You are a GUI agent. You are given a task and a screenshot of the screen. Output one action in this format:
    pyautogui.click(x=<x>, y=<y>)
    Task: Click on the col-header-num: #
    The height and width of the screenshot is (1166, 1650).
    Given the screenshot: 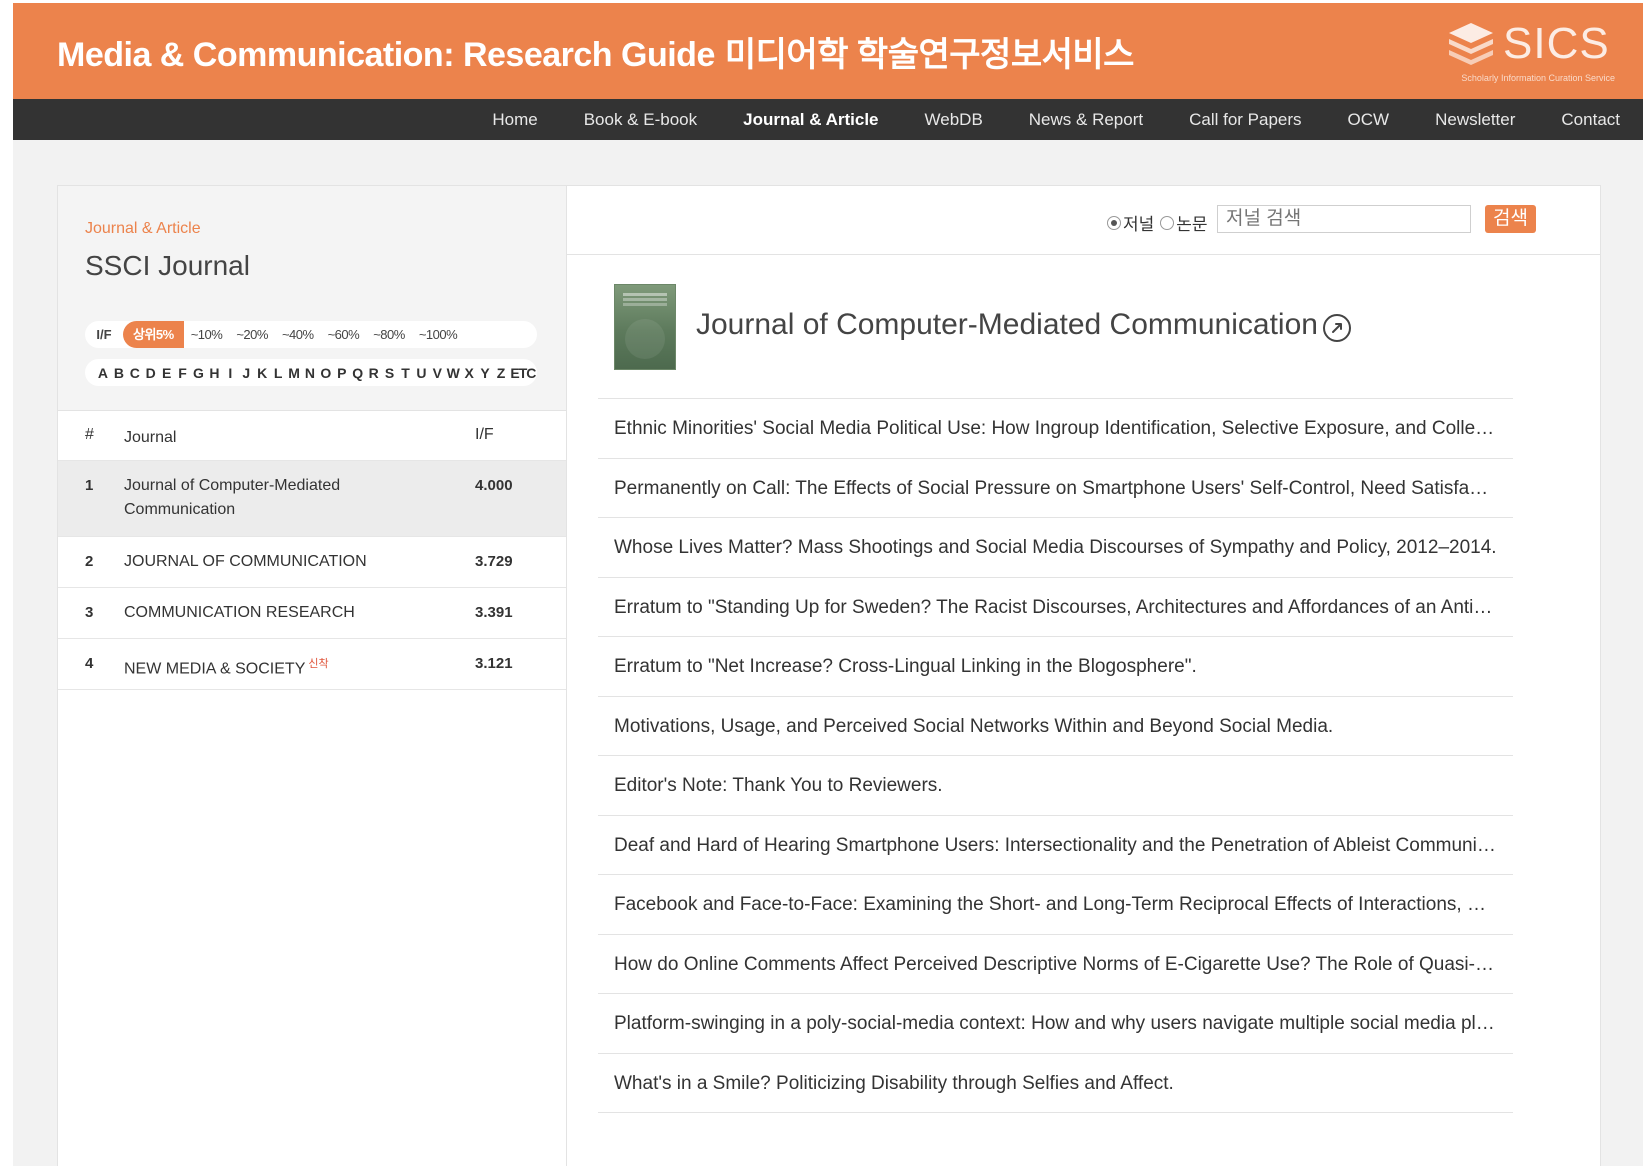 What is the action you would take?
    pyautogui.click(x=89, y=434)
    